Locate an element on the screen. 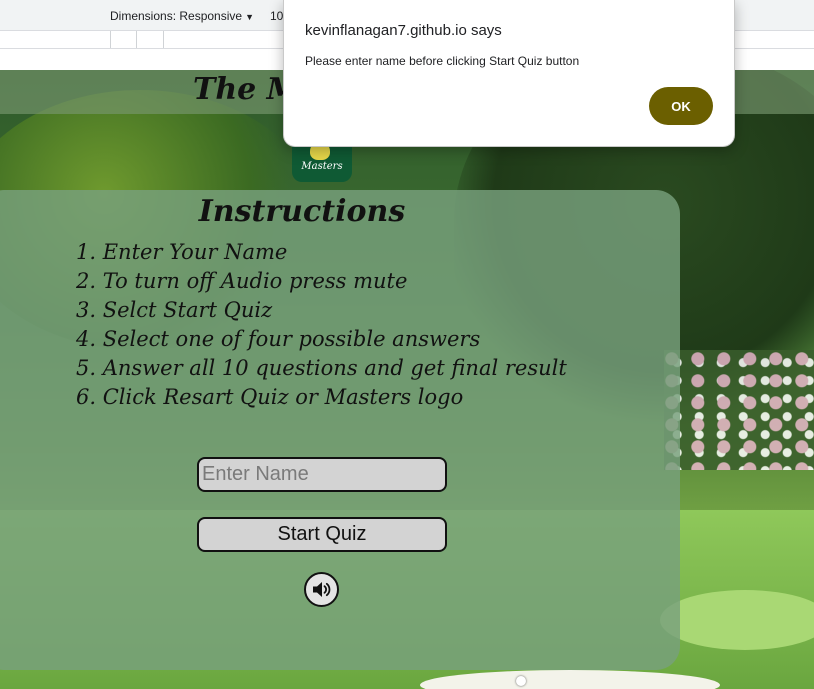 The width and height of the screenshot is (814, 689). background-flowers is located at coordinates (739, 410).